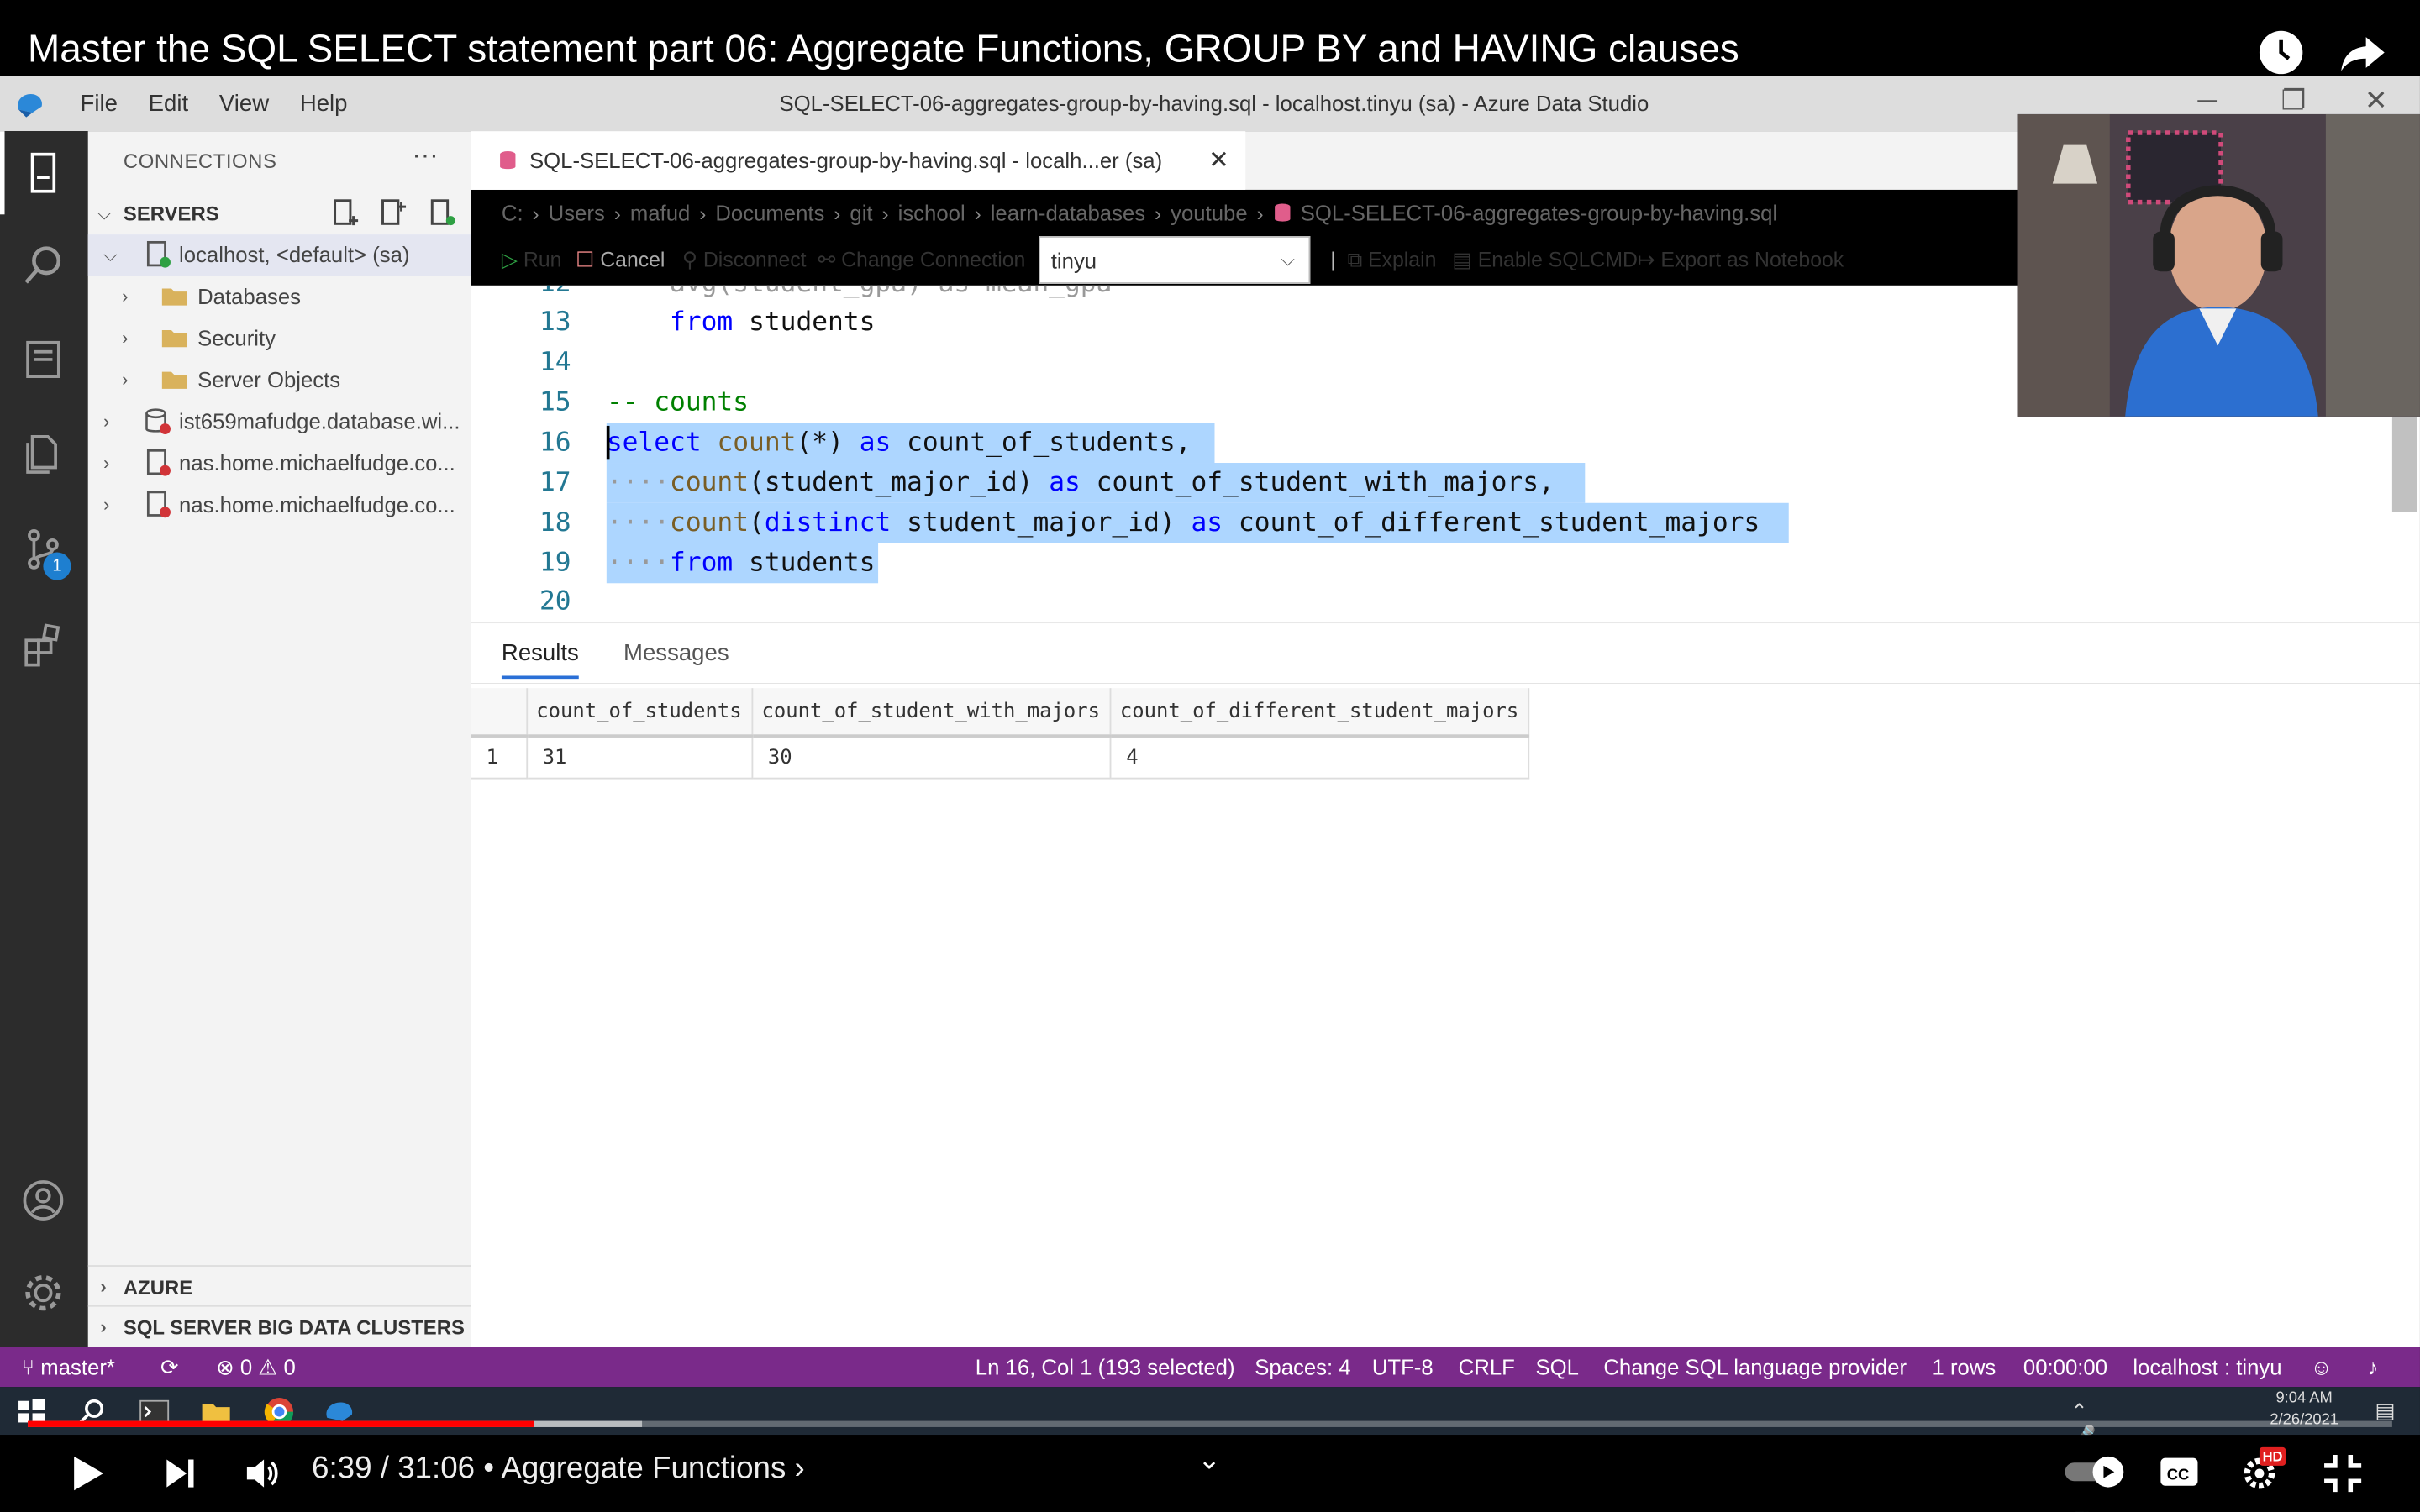 This screenshot has width=2420, height=1512. Describe the element at coordinates (107, 504) in the screenshot. I see `chevron-right-icon: ›` at that location.